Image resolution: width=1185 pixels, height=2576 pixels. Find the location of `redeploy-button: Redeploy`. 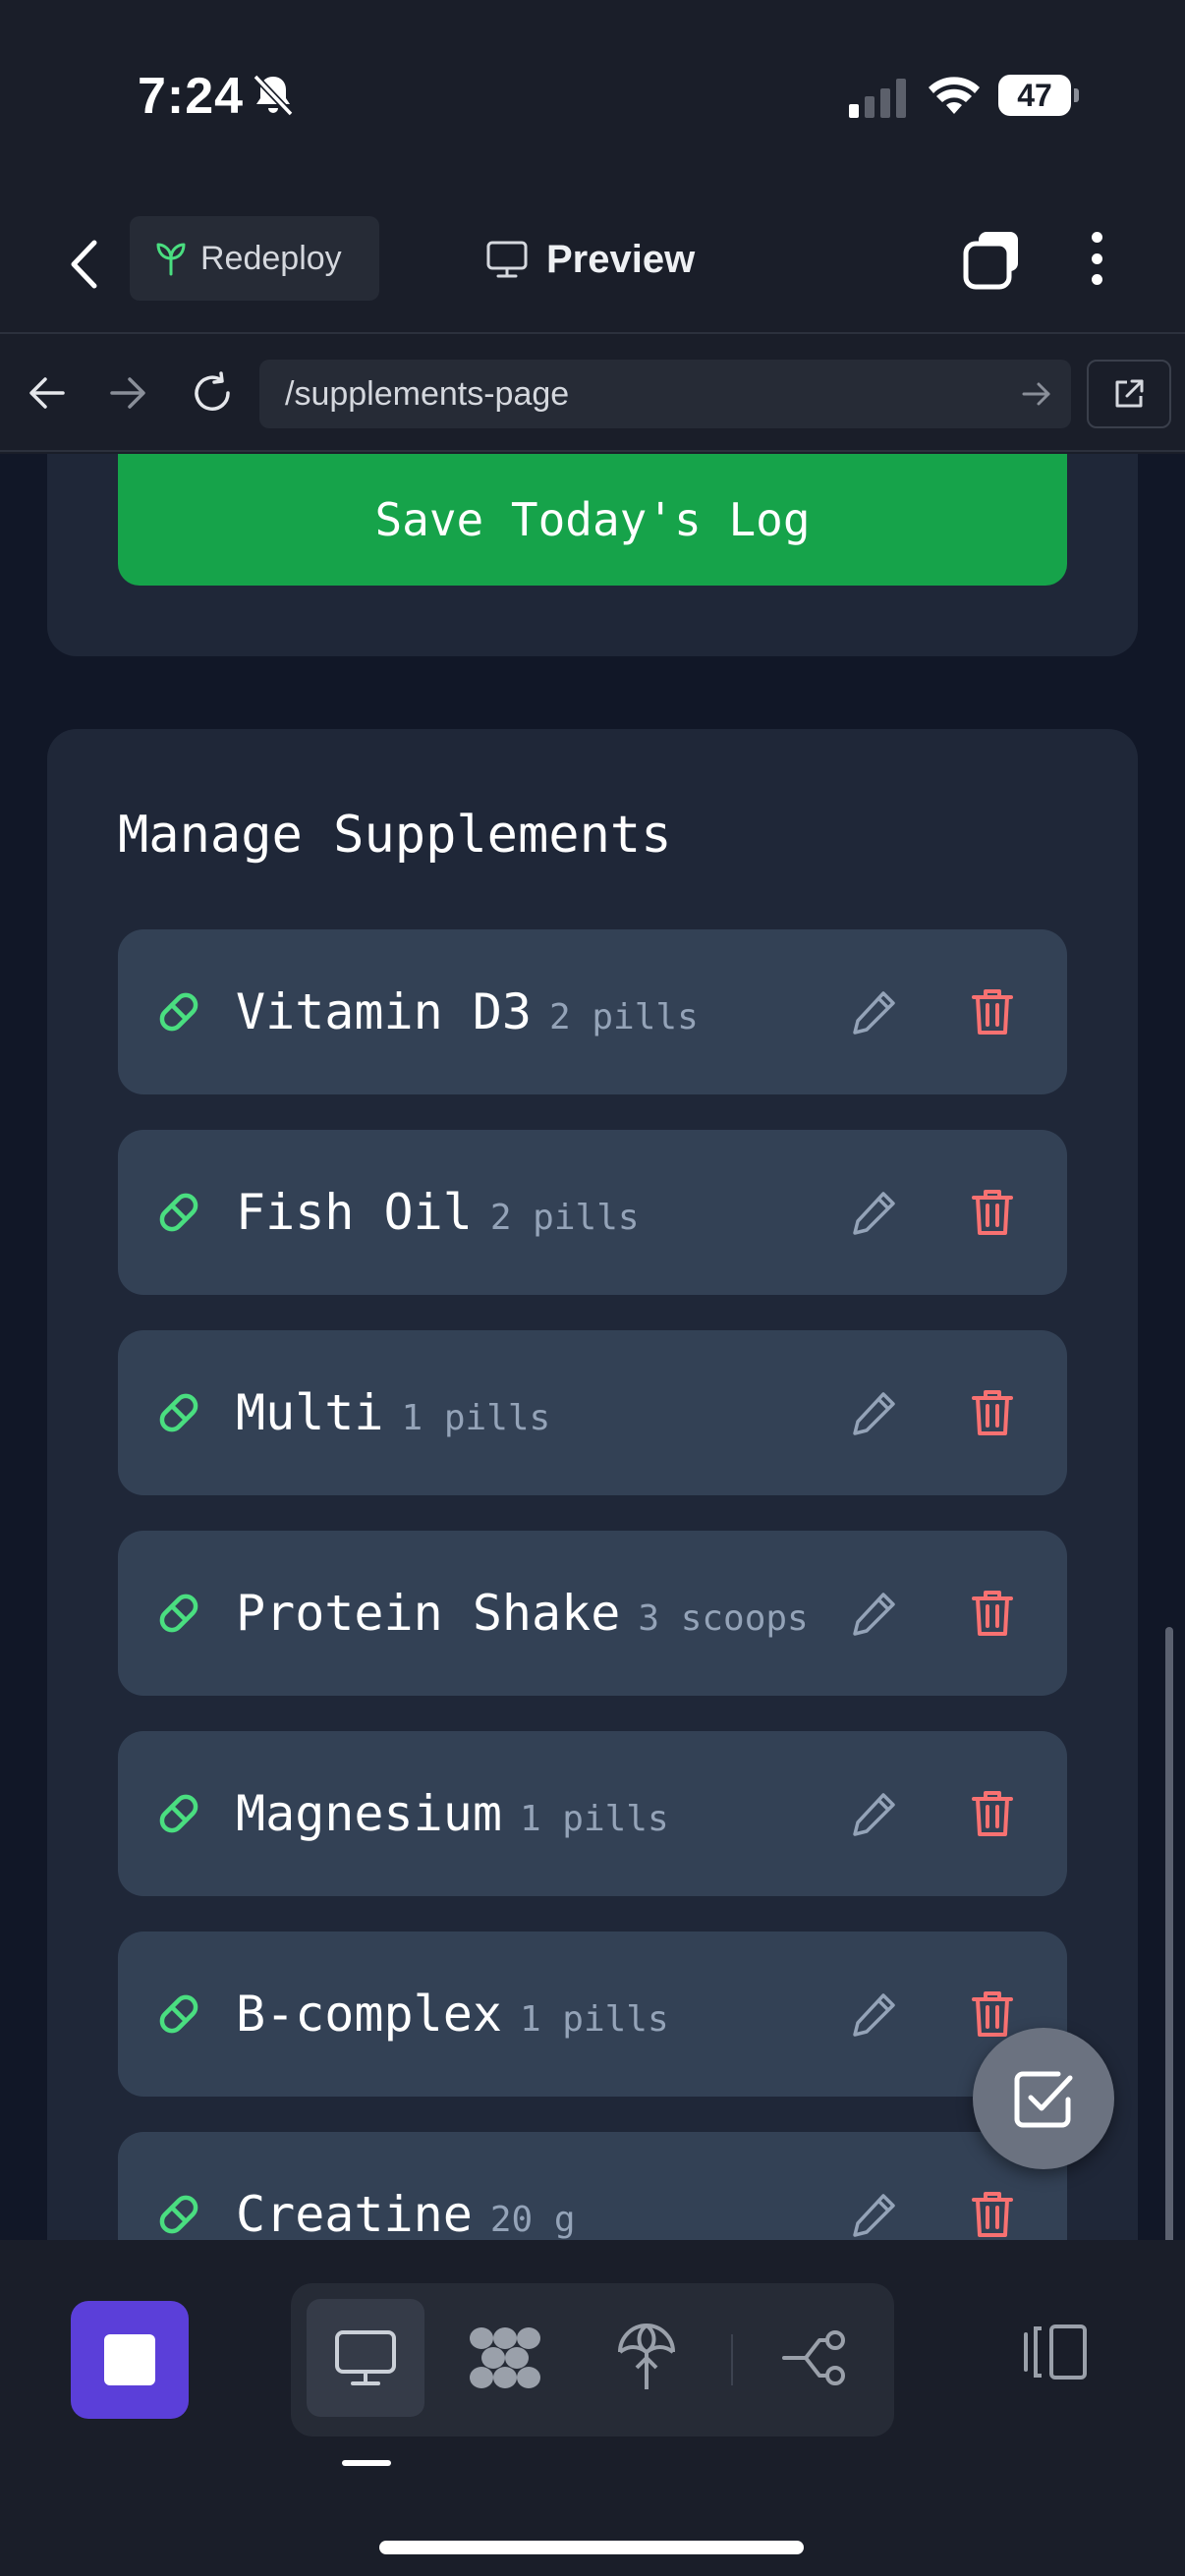

redeploy-button: Redeploy is located at coordinates (255, 258).